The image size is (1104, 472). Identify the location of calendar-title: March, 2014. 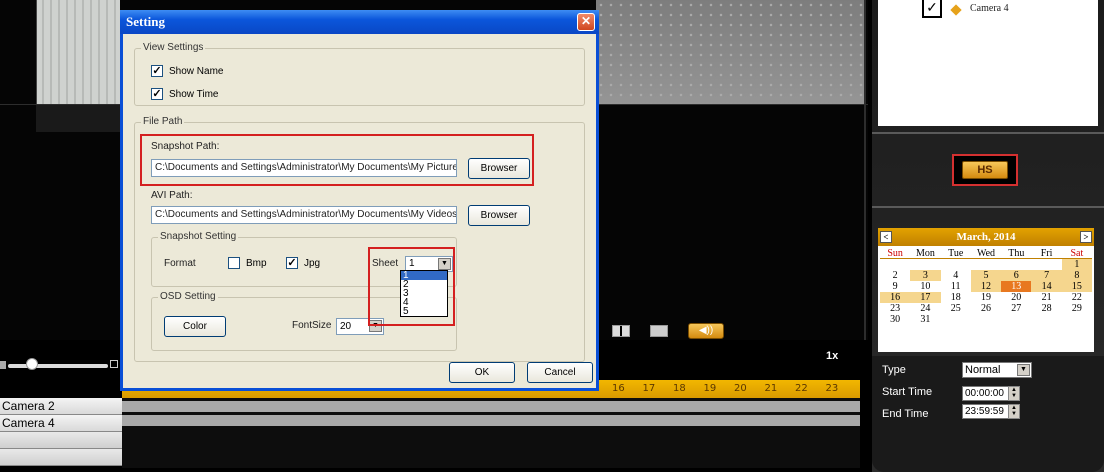
(986, 237).